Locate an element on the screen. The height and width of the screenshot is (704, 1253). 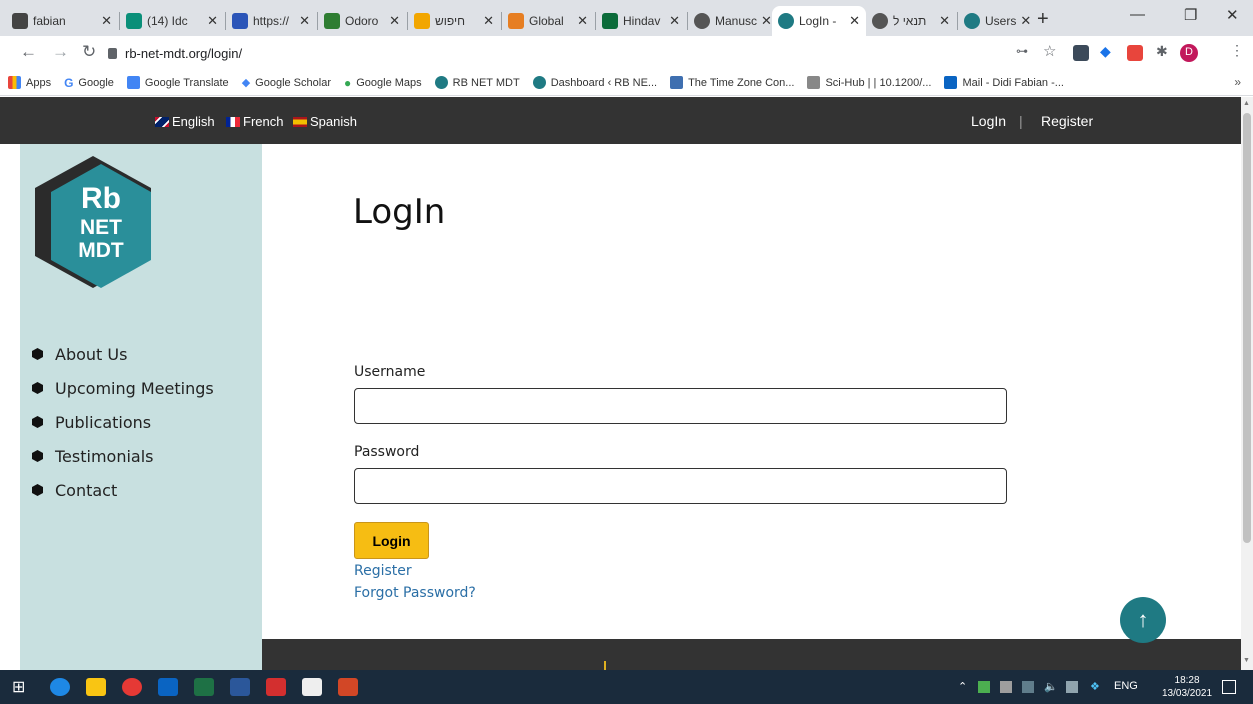
outlook-icon is located at coordinates (168, 687).